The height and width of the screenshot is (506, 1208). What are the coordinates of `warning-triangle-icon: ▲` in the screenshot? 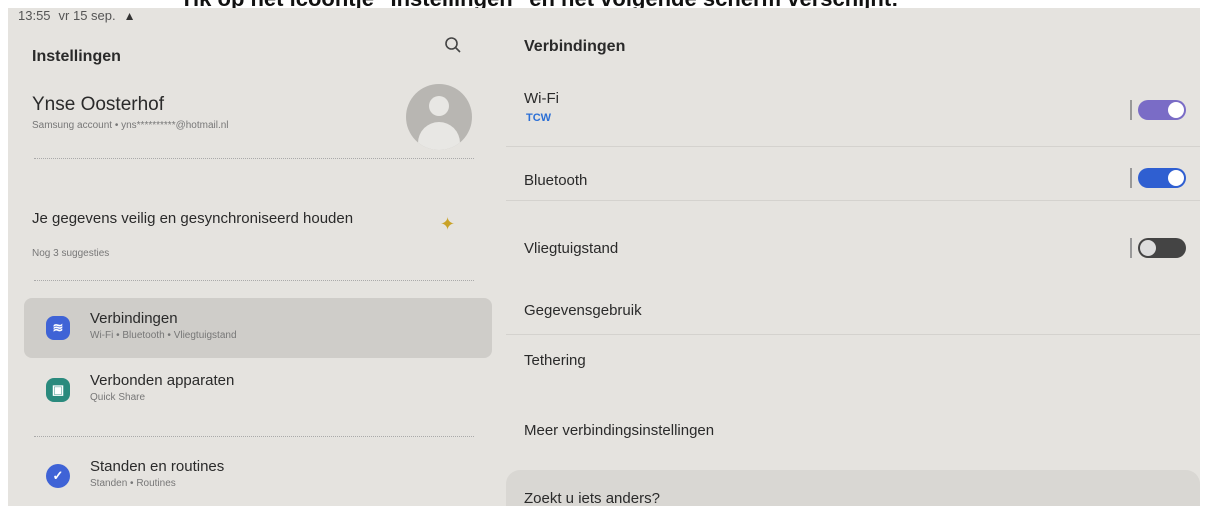 It's located at (129, 15).